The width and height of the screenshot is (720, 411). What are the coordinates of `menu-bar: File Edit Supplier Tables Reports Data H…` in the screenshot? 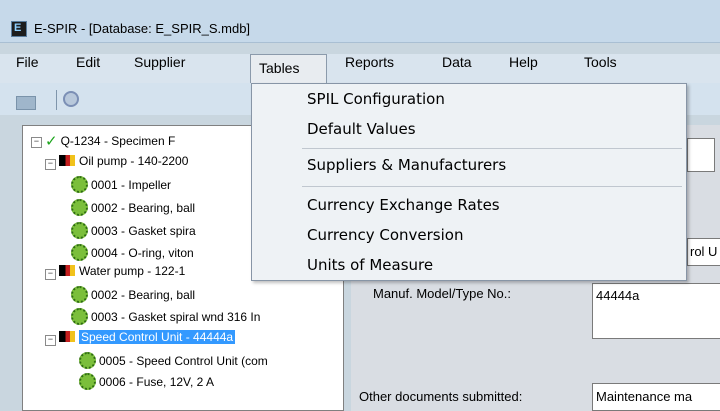 It's located at (360, 69).